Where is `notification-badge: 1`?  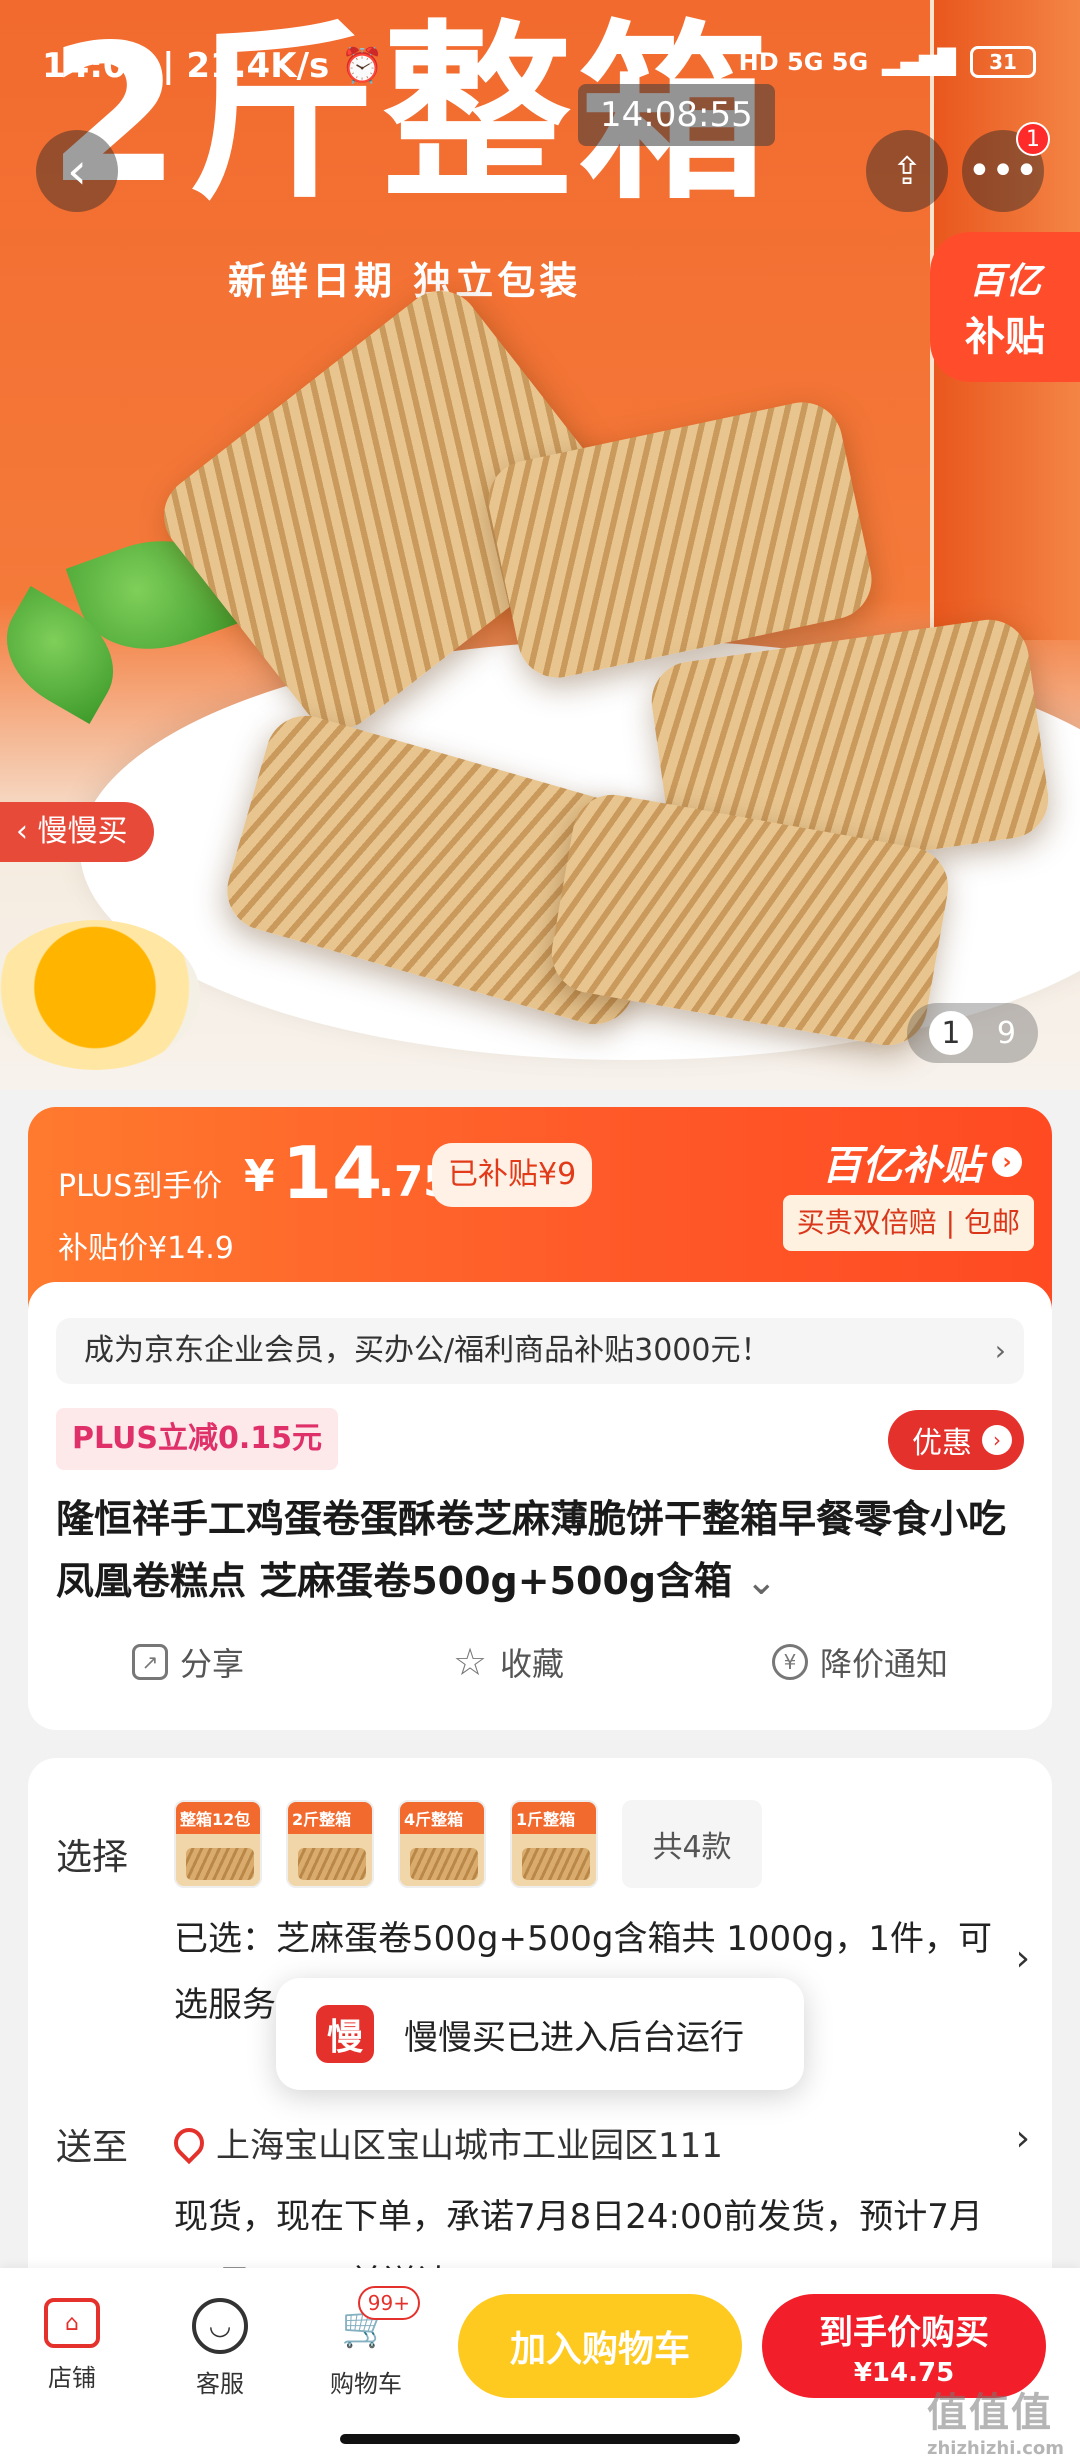 notification-badge: 1 is located at coordinates (1033, 139).